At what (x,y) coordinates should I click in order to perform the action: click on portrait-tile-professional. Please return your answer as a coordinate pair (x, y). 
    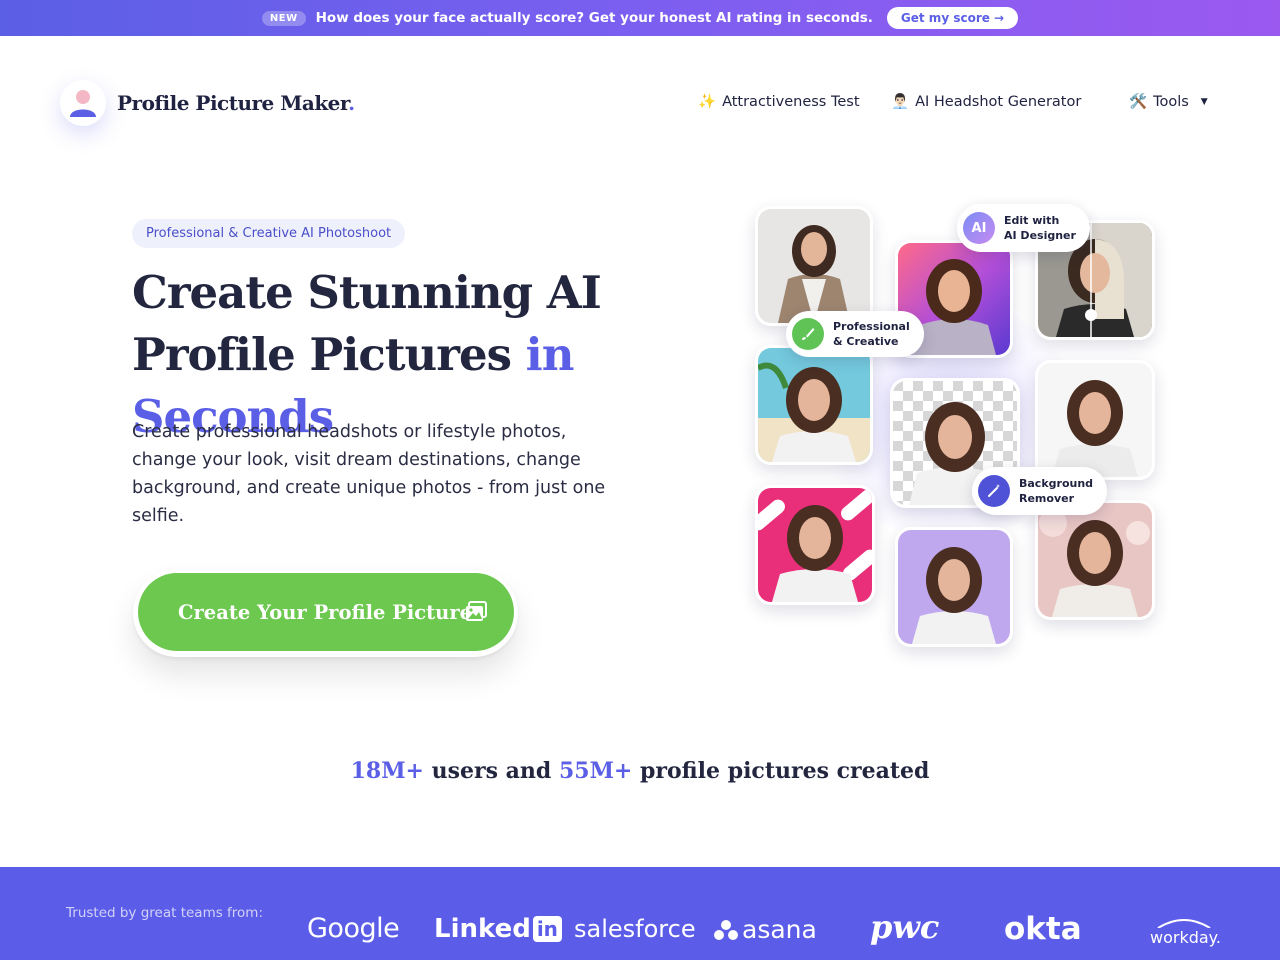
    Looking at the image, I should click on (814, 266).